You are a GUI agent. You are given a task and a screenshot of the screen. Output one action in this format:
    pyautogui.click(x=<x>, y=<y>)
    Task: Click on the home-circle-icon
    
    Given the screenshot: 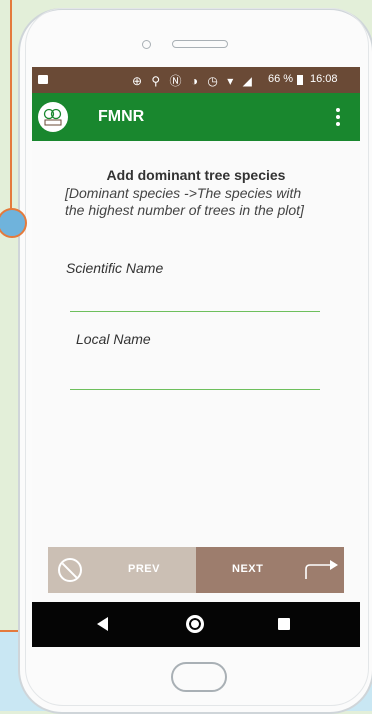 What is the action you would take?
    pyautogui.click(x=195, y=624)
    